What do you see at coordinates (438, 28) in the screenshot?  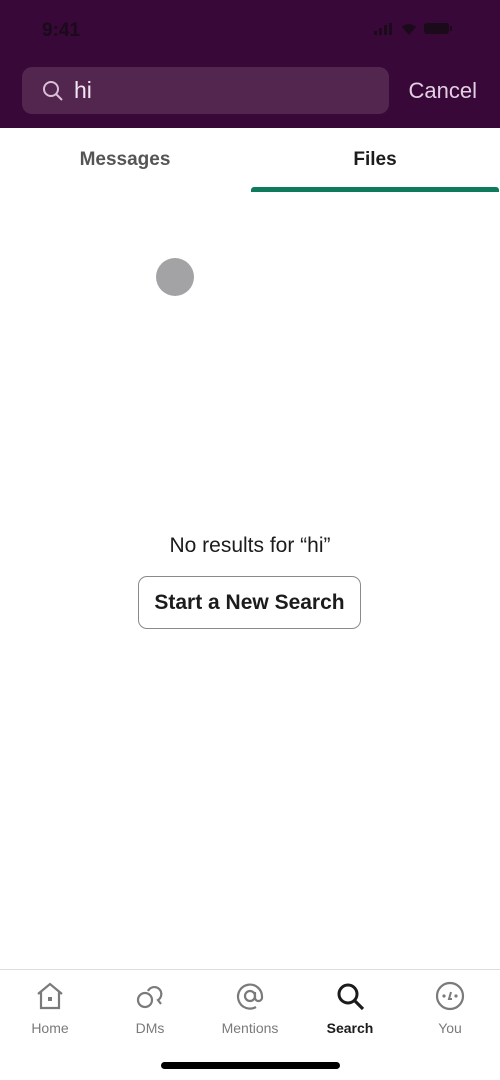 I see `battery-icon` at bounding box center [438, 28].